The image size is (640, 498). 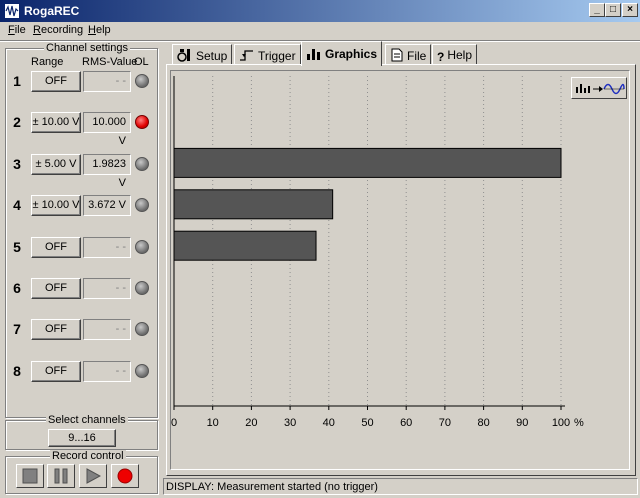 What do you see at coordinates (174, 423) in the screenshot?
I see `x-tick-label: 0` at bounding box center [174, 423].